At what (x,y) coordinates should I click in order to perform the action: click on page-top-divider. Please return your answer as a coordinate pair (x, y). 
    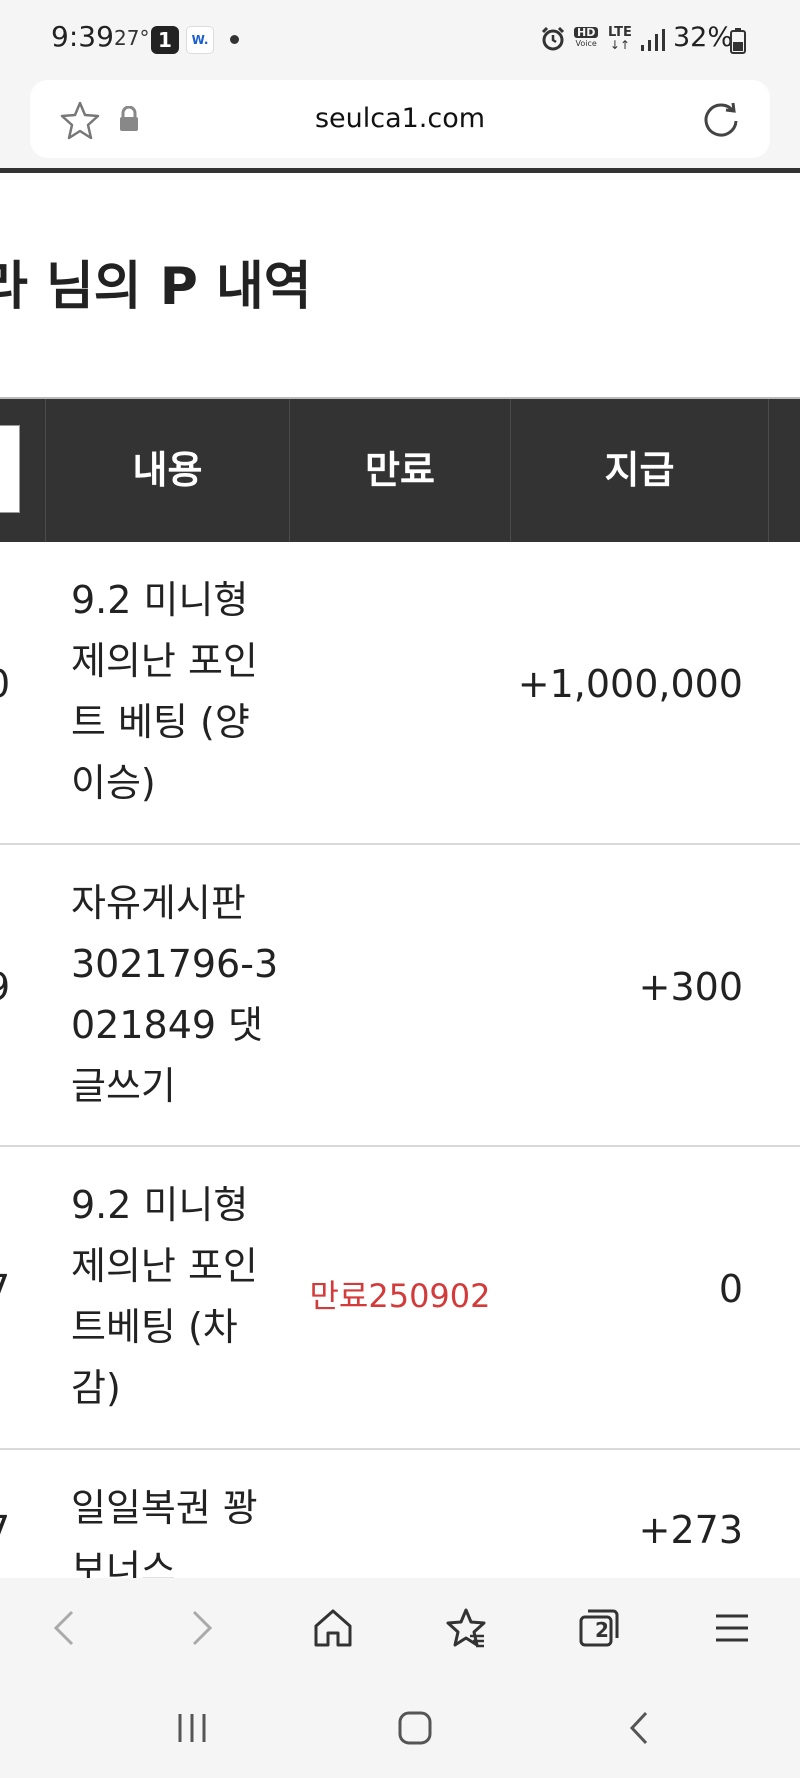
    Looking at the image, I should click on (400, 170).